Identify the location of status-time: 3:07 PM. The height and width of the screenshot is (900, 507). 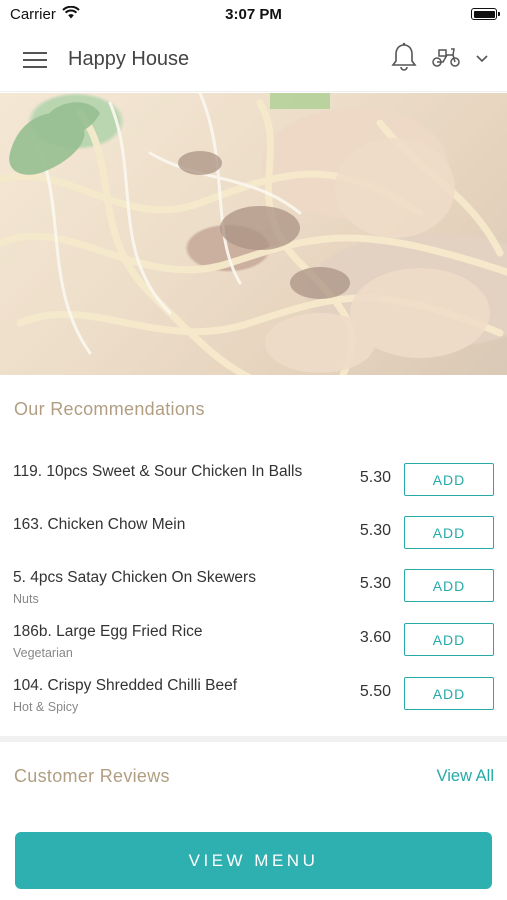
(253, 14).